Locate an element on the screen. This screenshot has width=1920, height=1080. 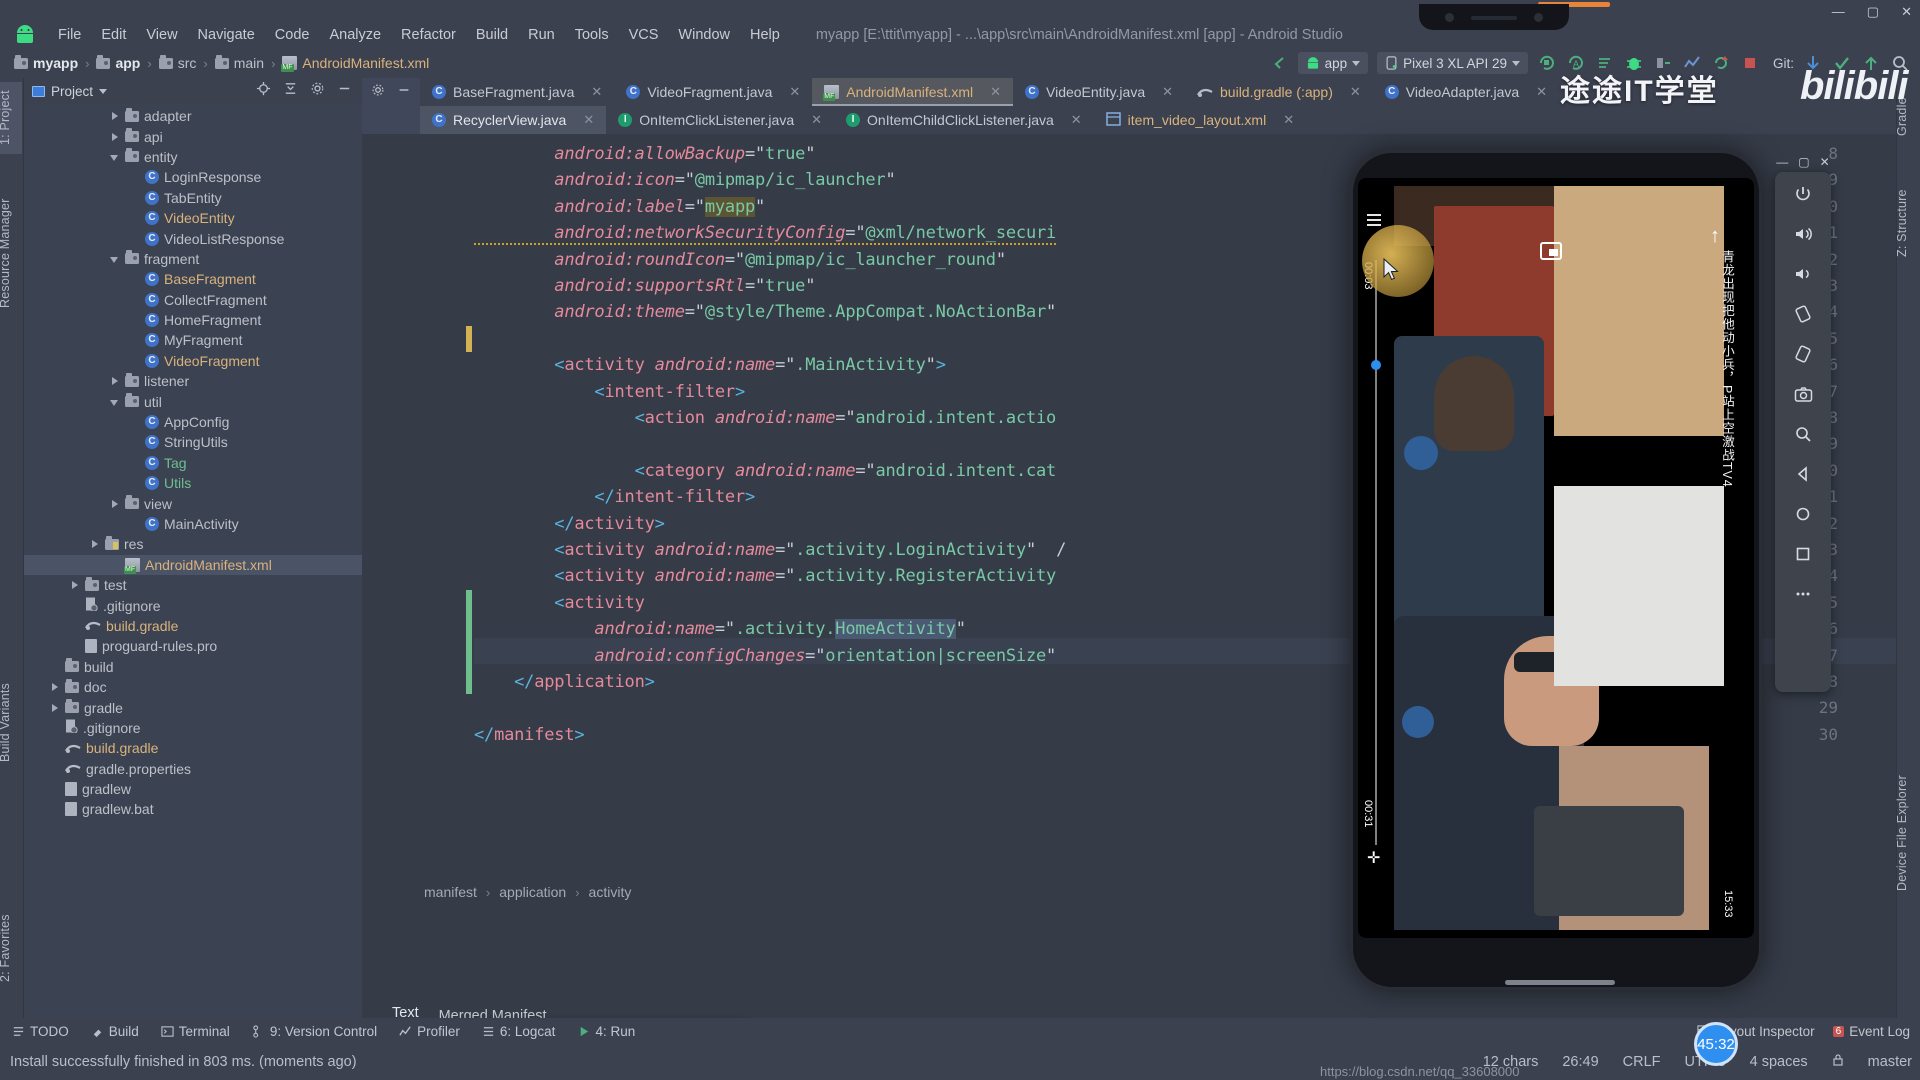
device-selector: Pixel 3 XL API 29 is located at coordinates (1452, 63).